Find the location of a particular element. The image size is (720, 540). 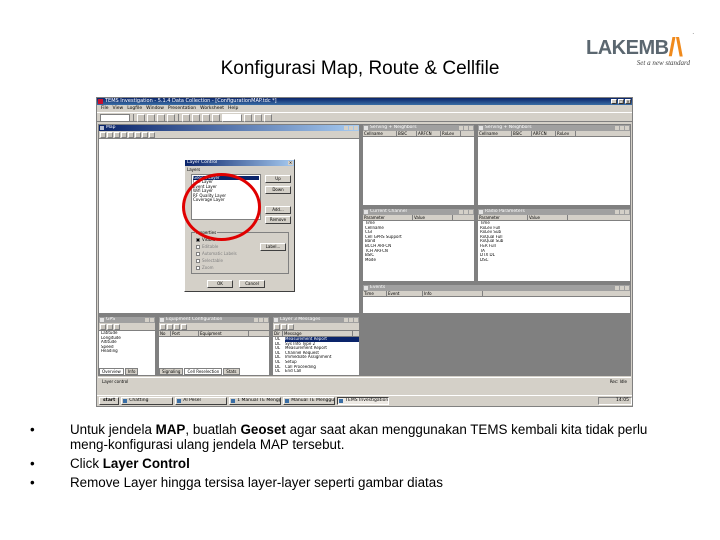

stop-icon is located at coordinates (216, 118).